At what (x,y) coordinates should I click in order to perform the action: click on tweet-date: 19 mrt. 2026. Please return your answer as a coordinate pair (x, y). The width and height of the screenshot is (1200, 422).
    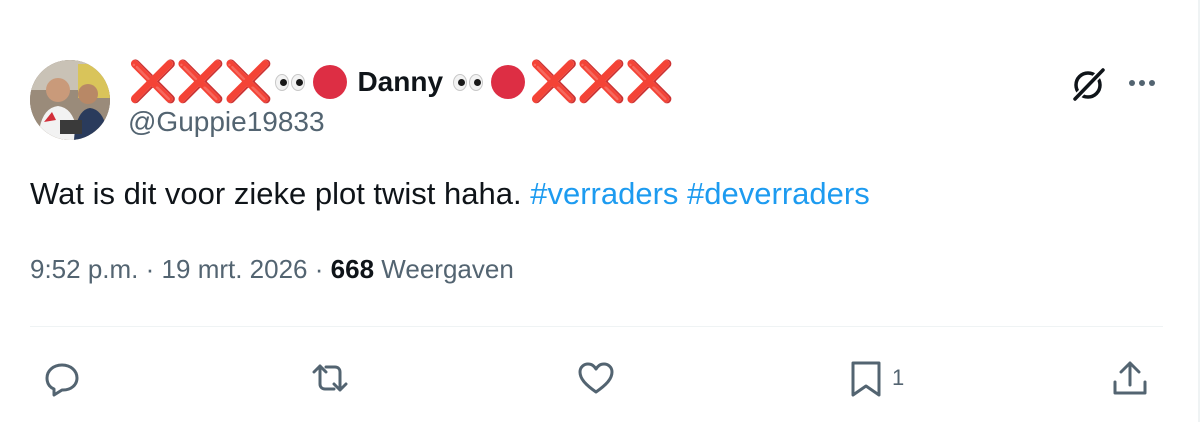
    Looking at the image, I should click on (235, 269).